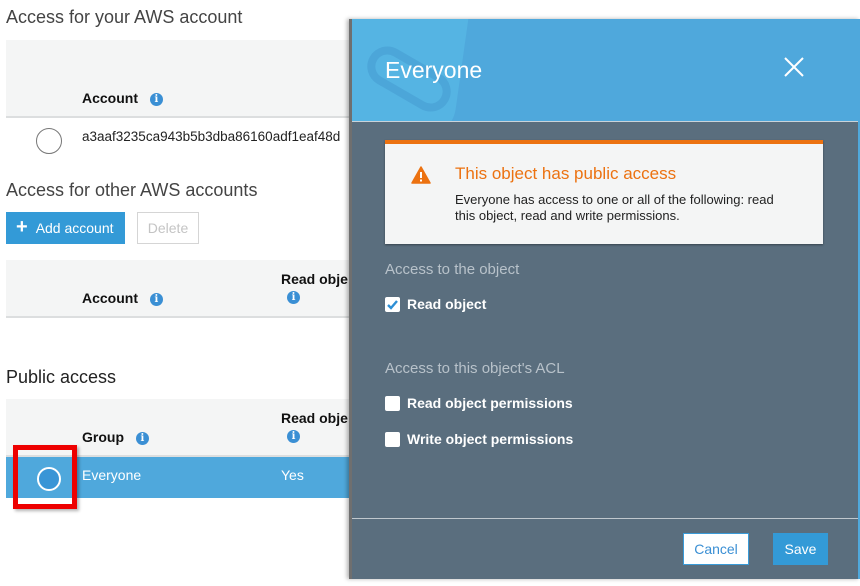 This screenshot has width=860, height=586. What do you see at coordinates (605, 518) in the screenshot?
I see `footer-divider` at bounding box center [605, 518].